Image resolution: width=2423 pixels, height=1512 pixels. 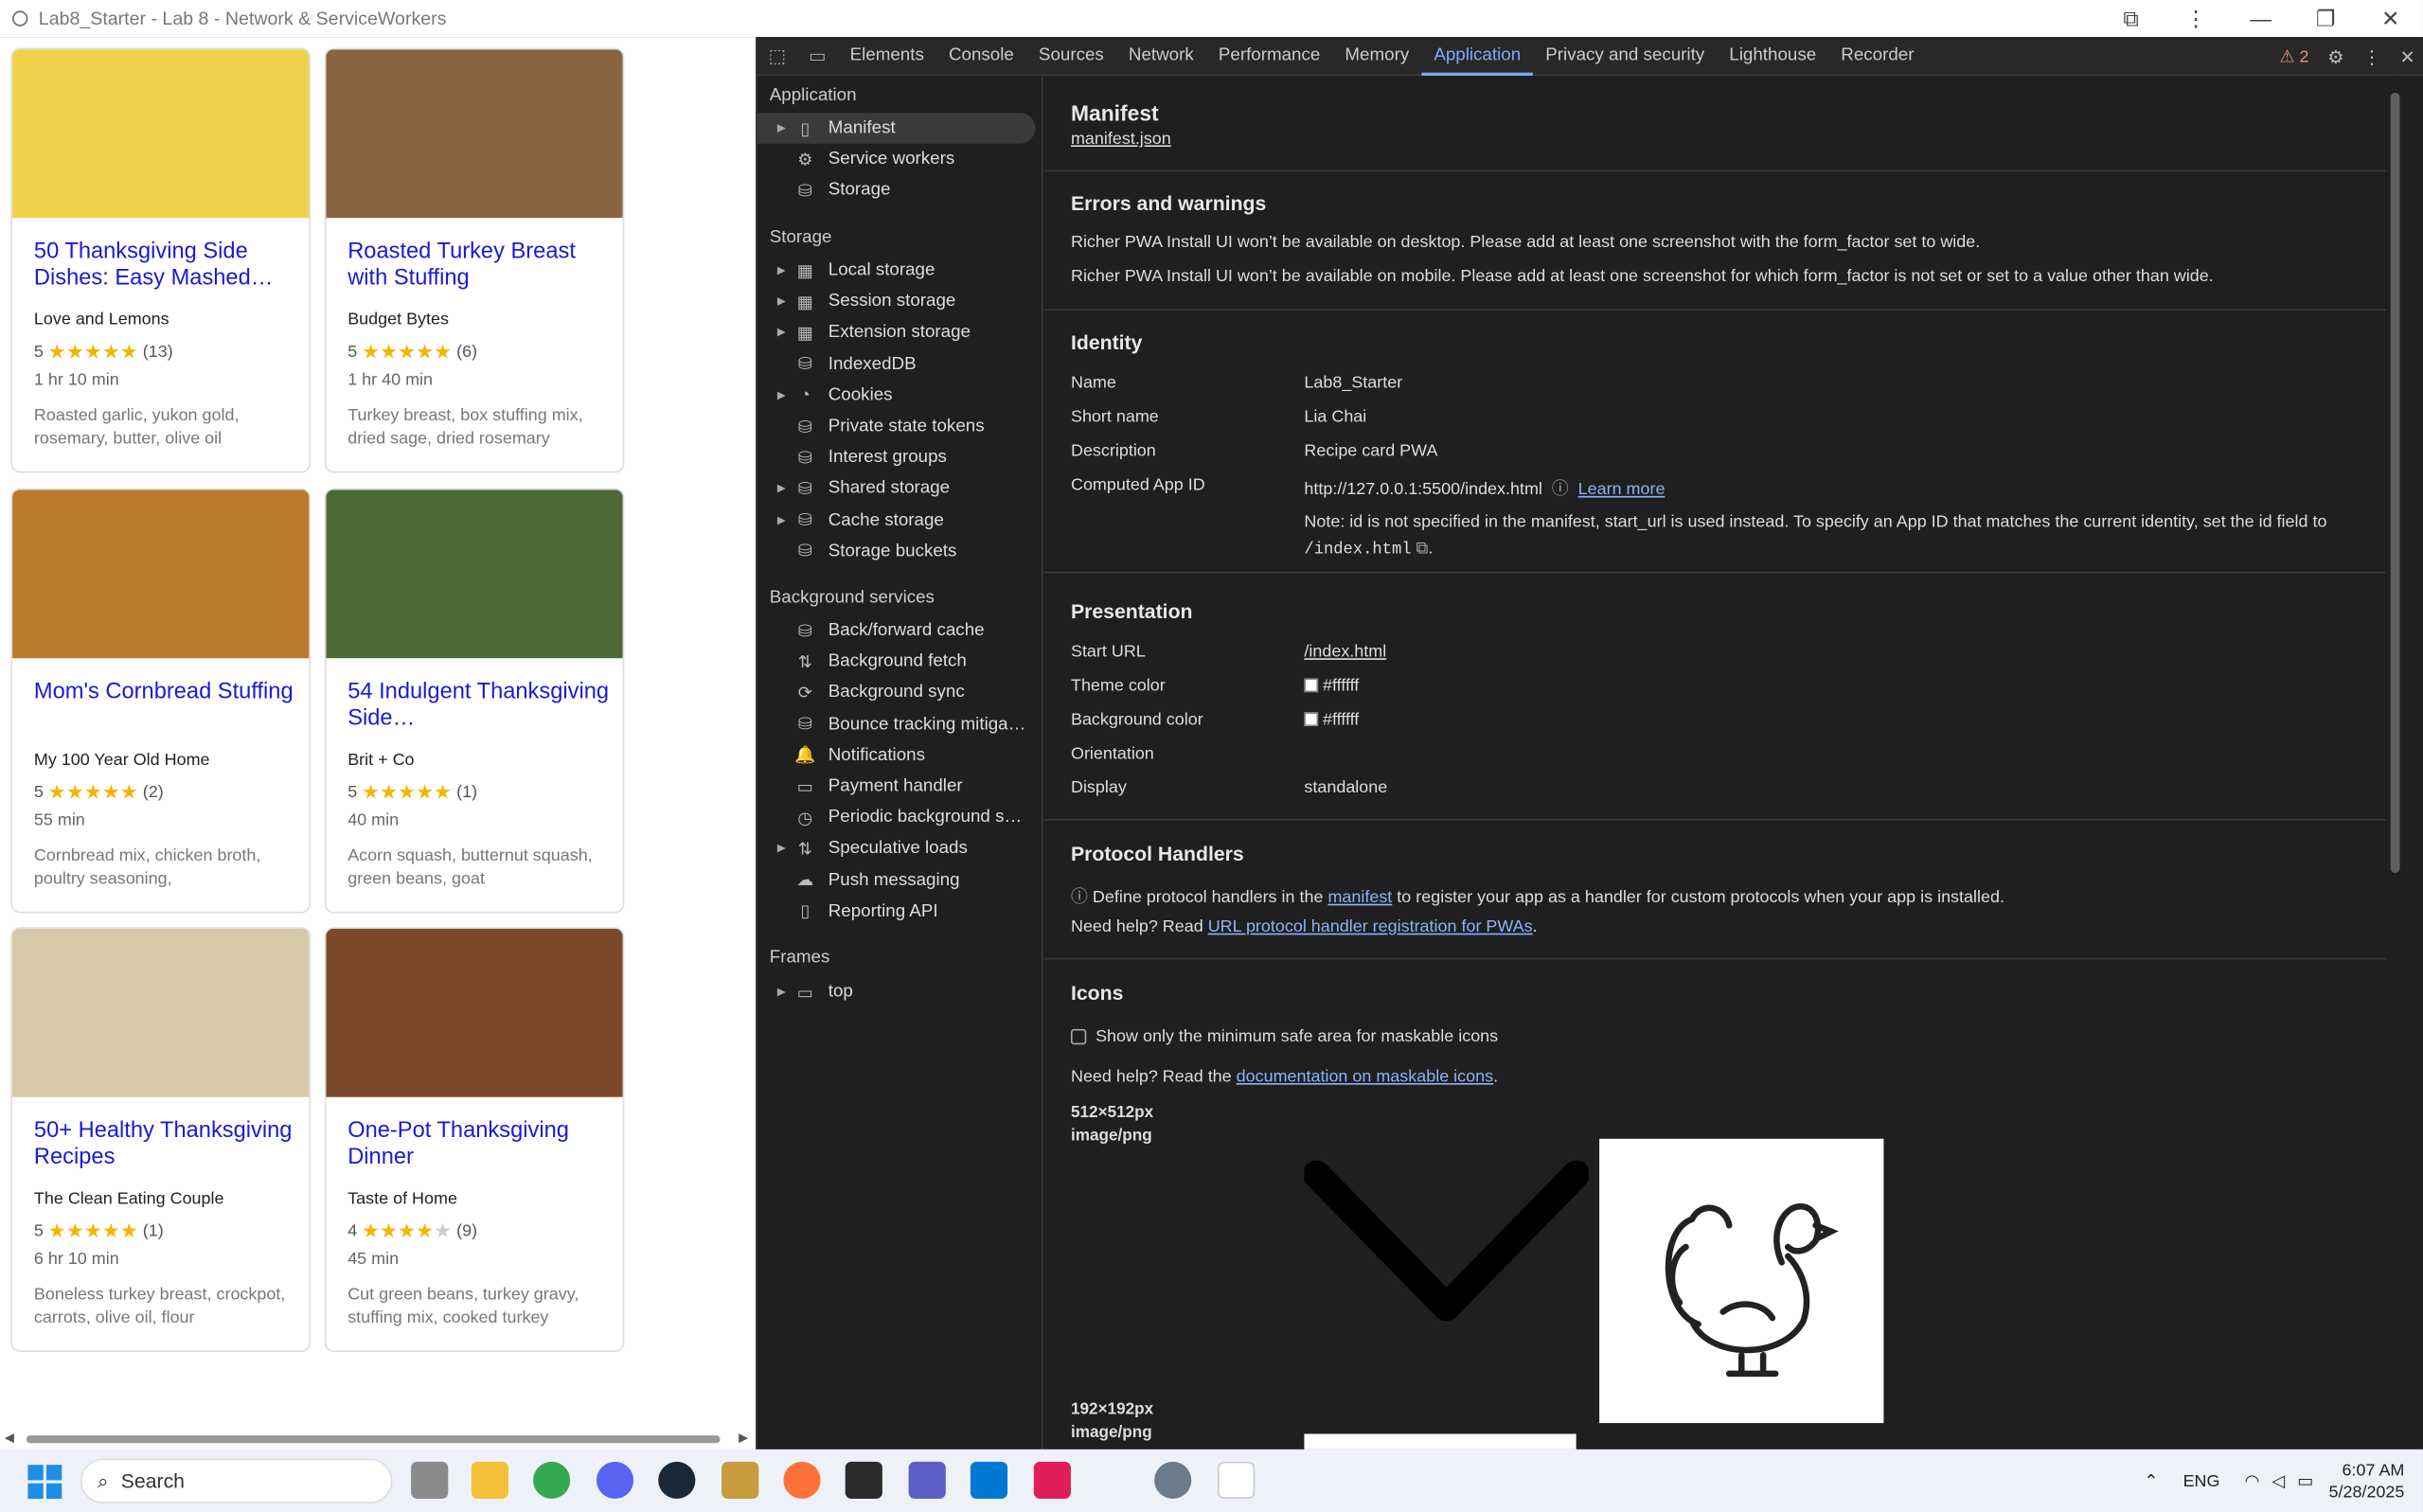 I want to click on sidebar-item-manifest: ▶ ▯ Manifest, so click(x=896, y=128).